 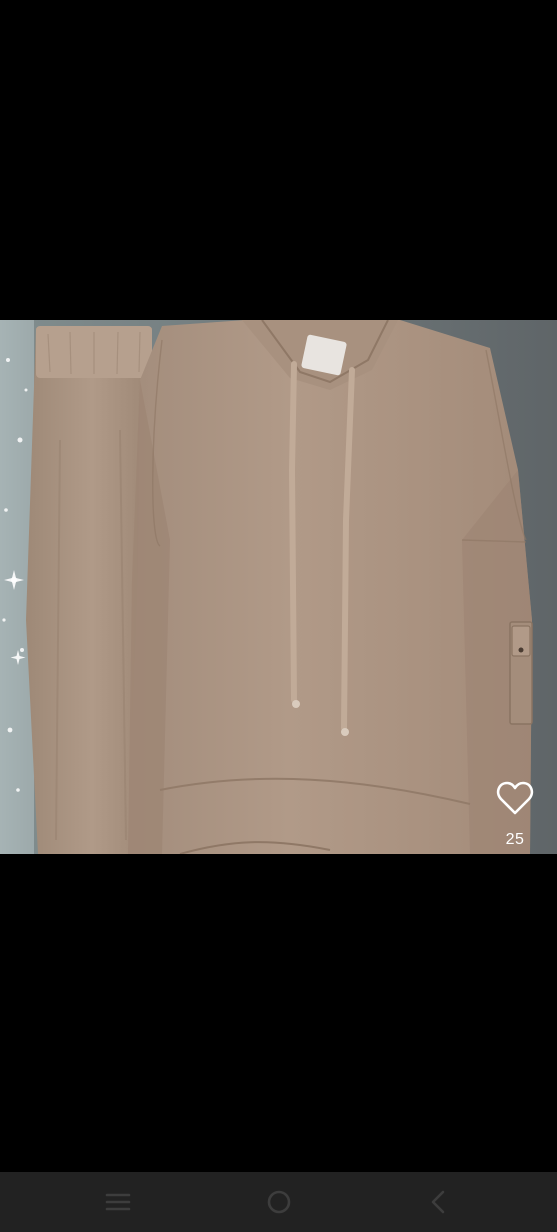 I want to click on home-button, so click(x=279, y=1202).